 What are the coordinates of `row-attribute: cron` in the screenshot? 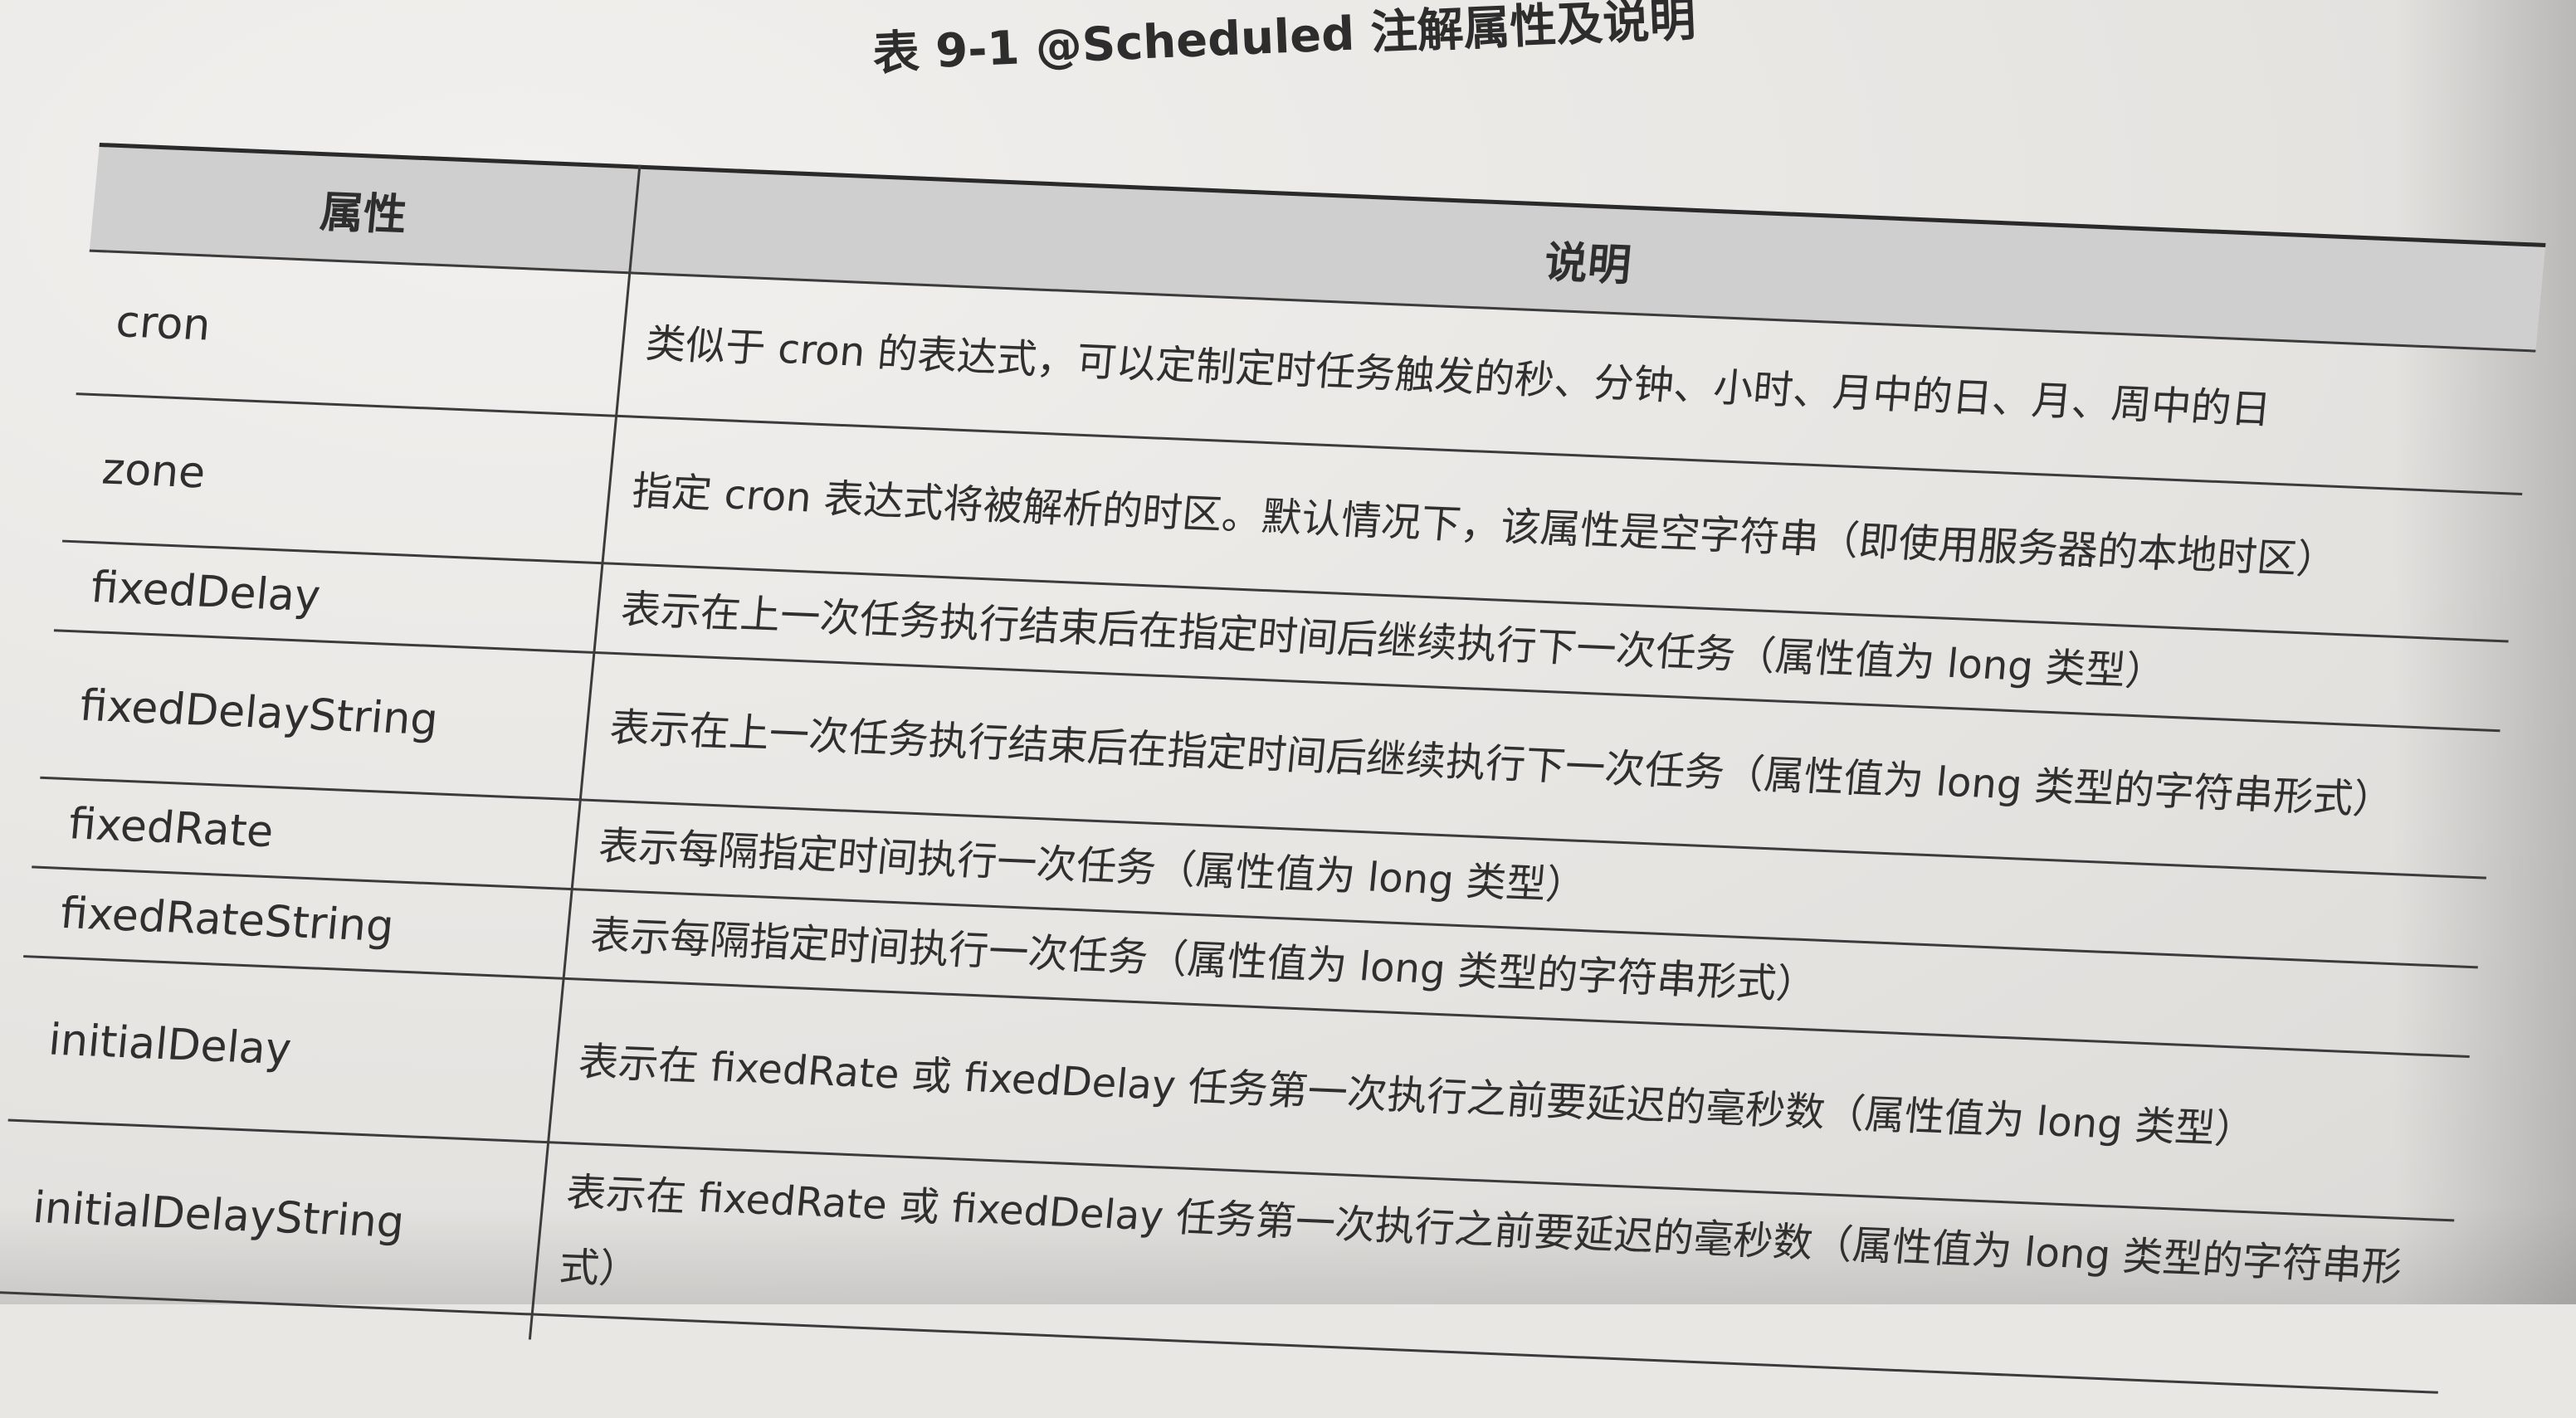 It's located at (163, 323).